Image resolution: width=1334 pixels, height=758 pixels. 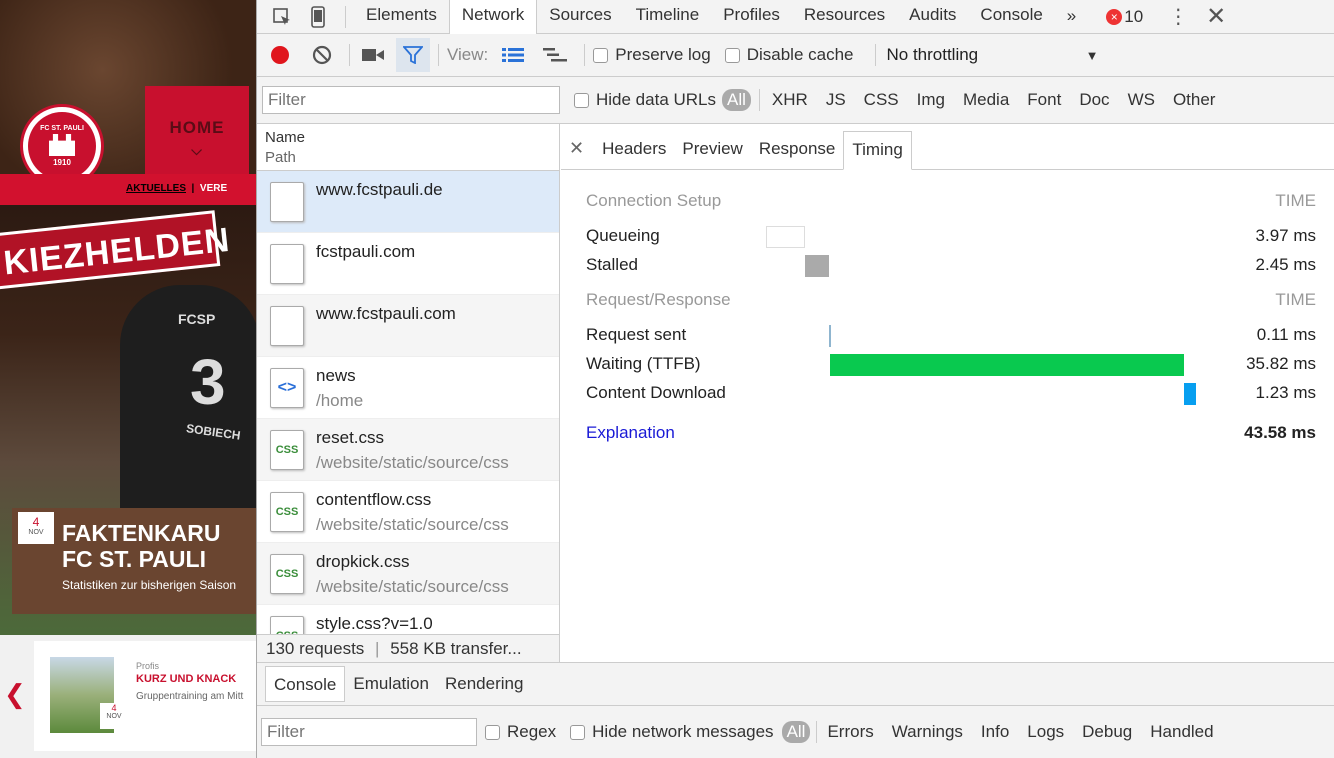 I want to click on filter-type-css: CSS, so click(x=881, y=100).